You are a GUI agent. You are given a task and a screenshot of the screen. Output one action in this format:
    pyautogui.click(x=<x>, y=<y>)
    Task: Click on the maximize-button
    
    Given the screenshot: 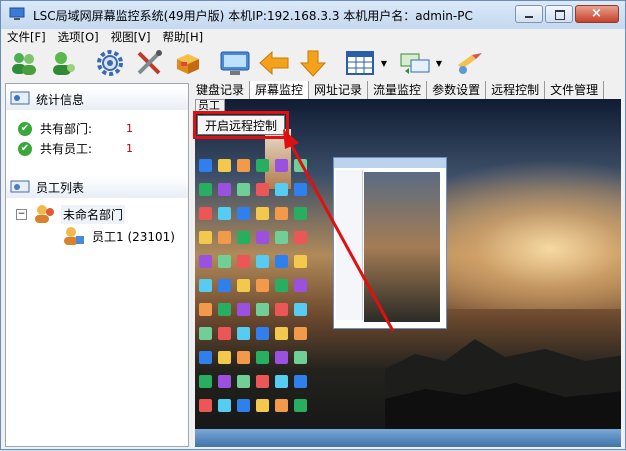 What is the action you would take?
    pyautogui.click(x=559, y=14)
    